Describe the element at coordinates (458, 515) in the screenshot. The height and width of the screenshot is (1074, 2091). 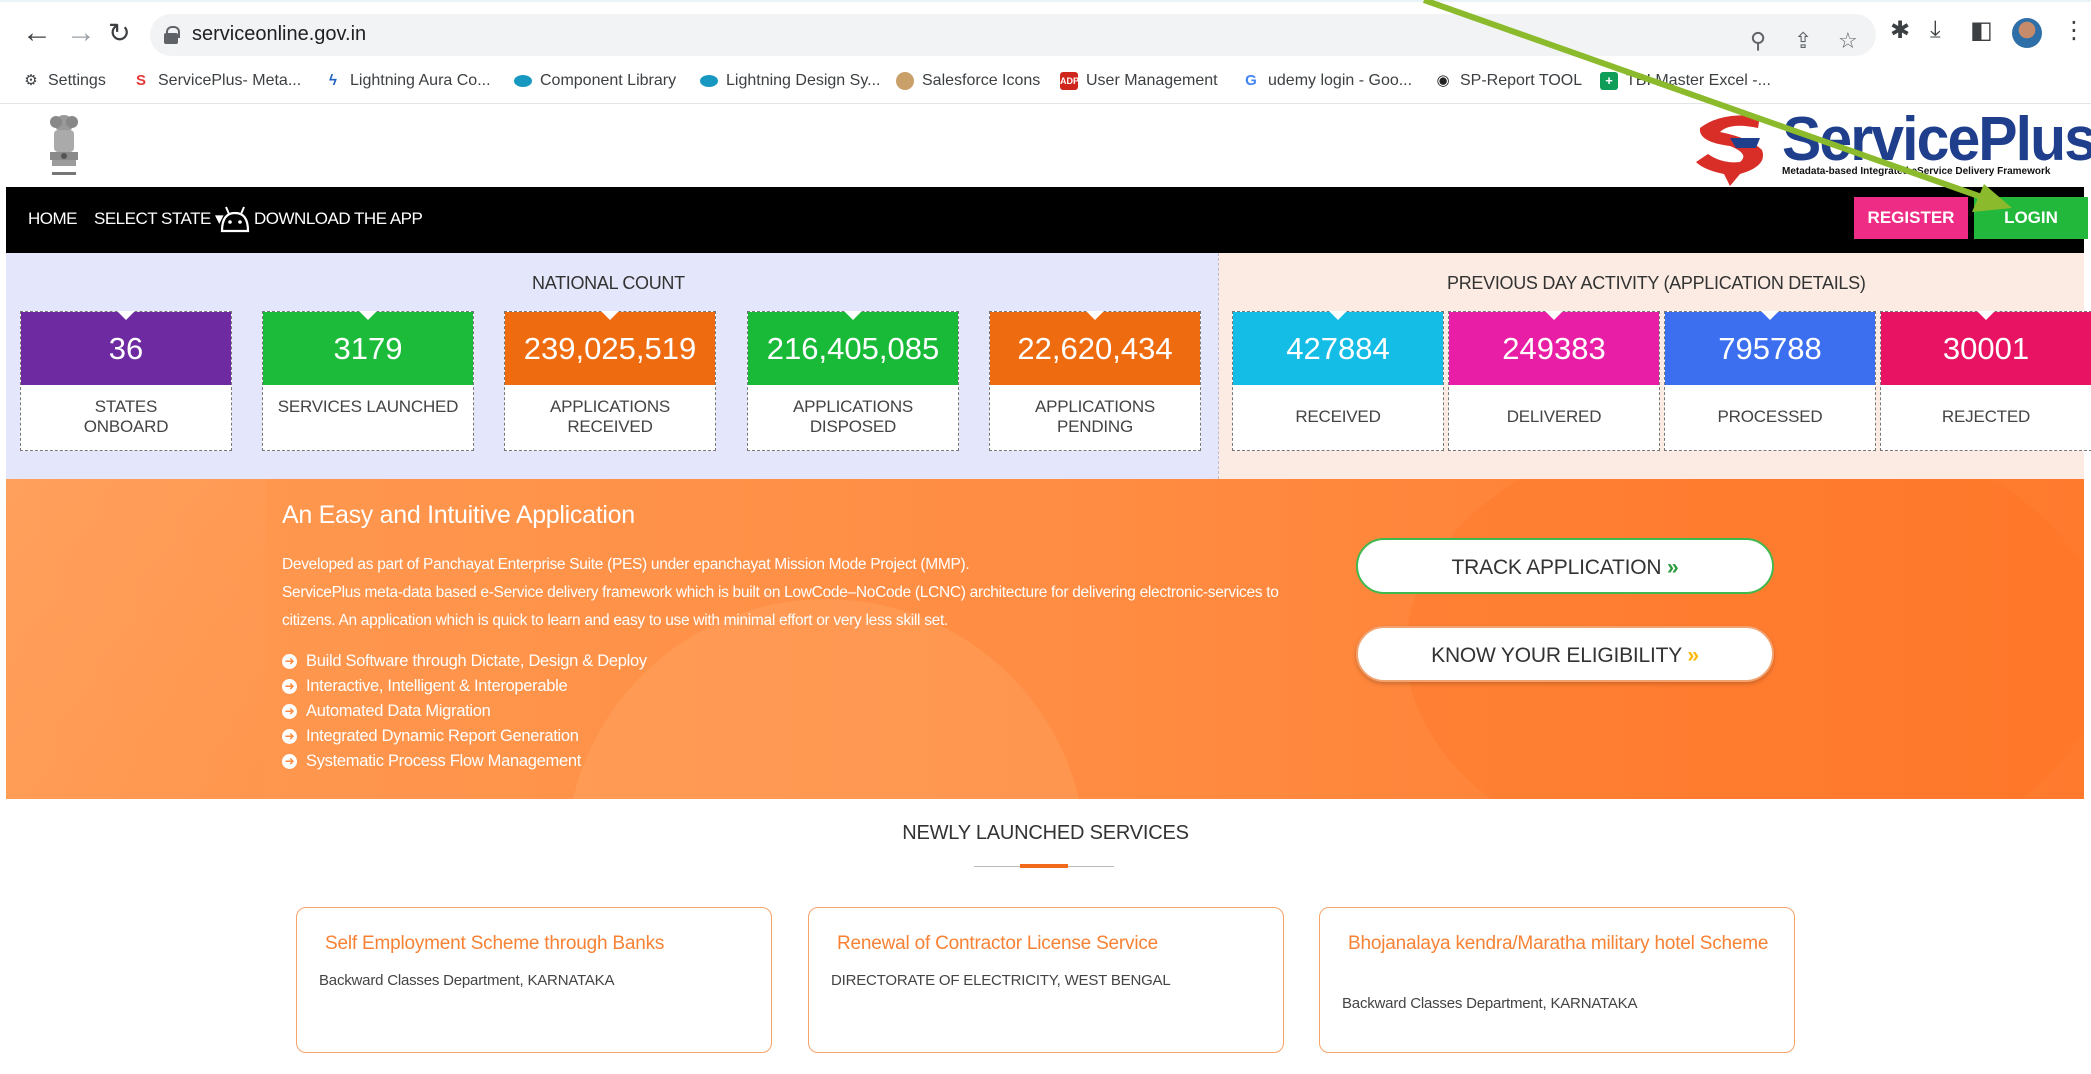
I see `banner-title: An Easy and Intuitive Application` at that location.